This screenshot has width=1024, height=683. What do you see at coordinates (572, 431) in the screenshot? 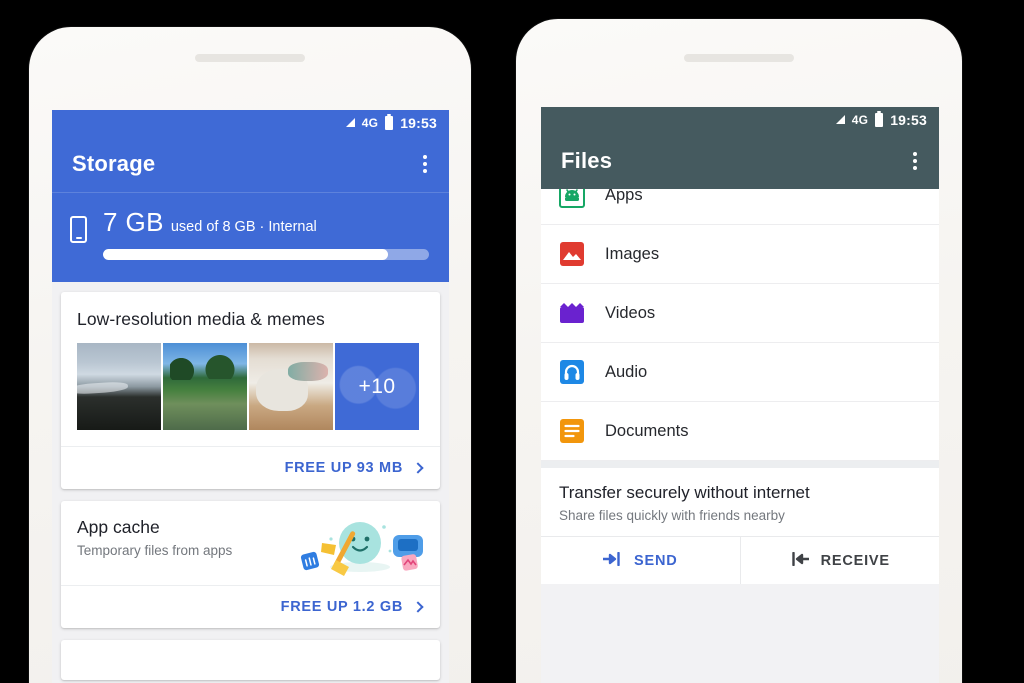
I see `document-box-icon` at bounding box center [572, 431].